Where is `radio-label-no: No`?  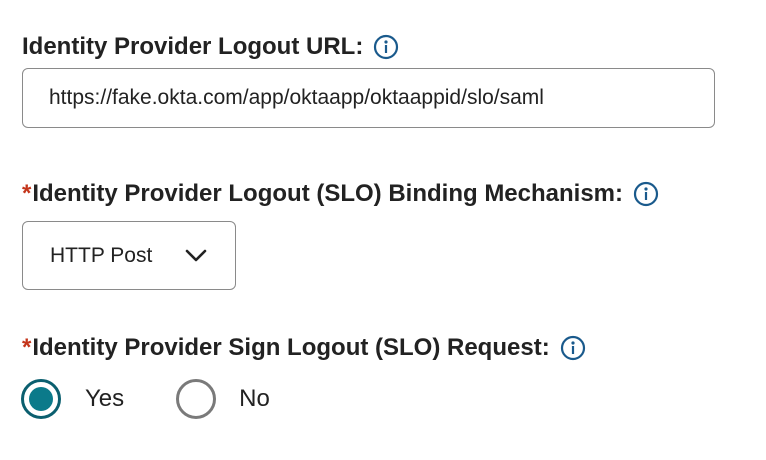
radio-label-no: No is located at coordinates (254, 398).